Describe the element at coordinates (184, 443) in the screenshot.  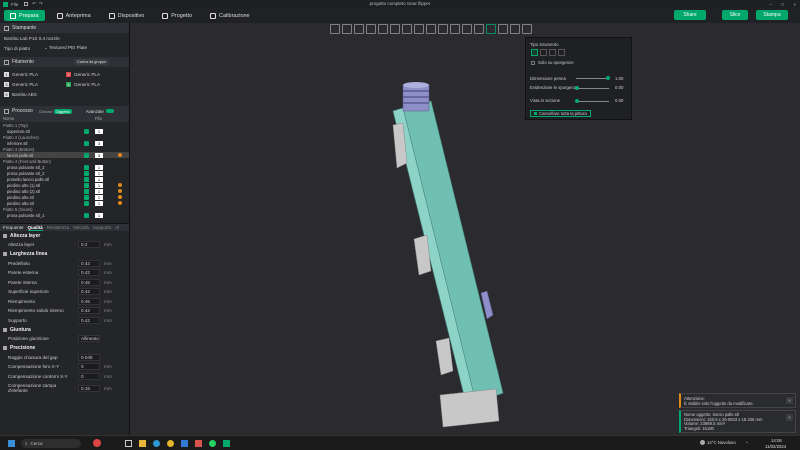
I see `store-icon` at that location.